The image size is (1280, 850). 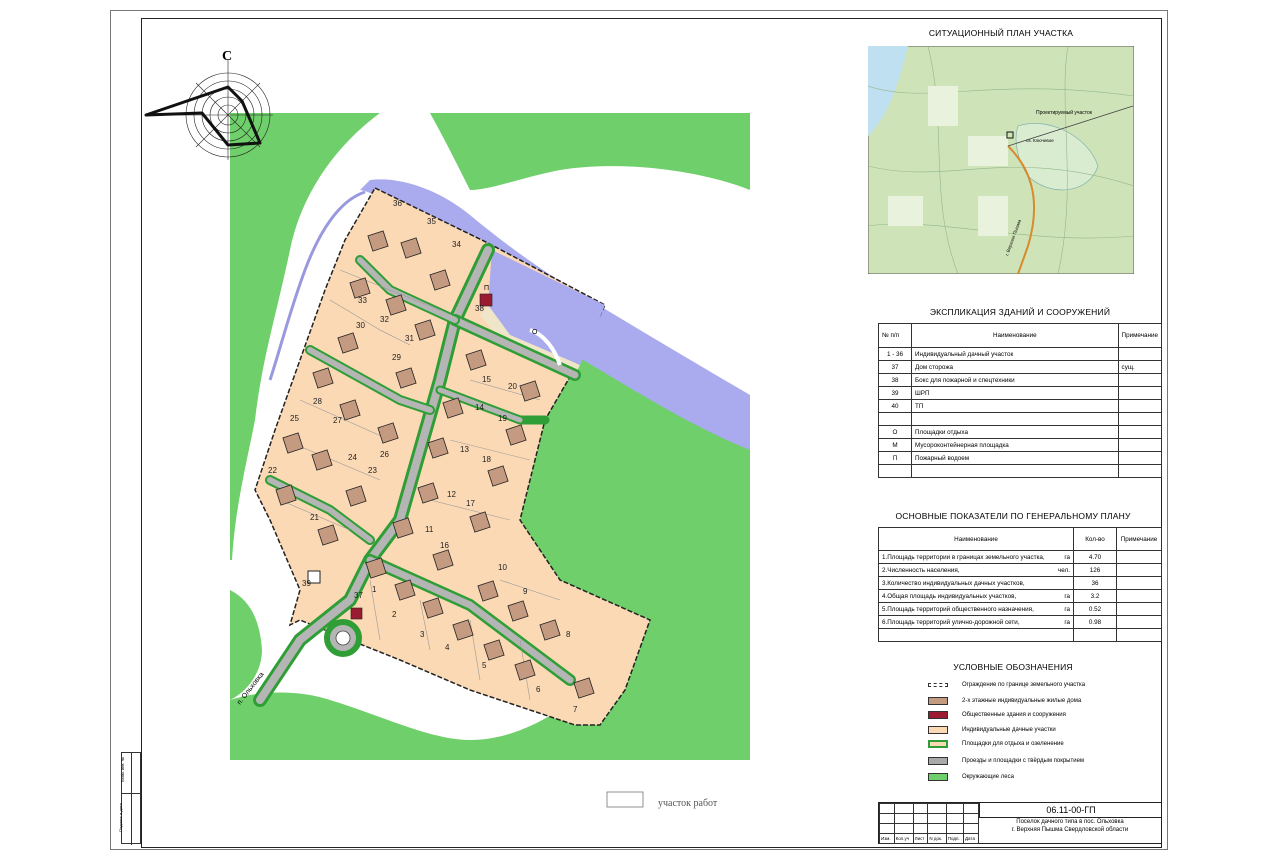 I want to click on expl-num: М, so click(x=895, y=445).